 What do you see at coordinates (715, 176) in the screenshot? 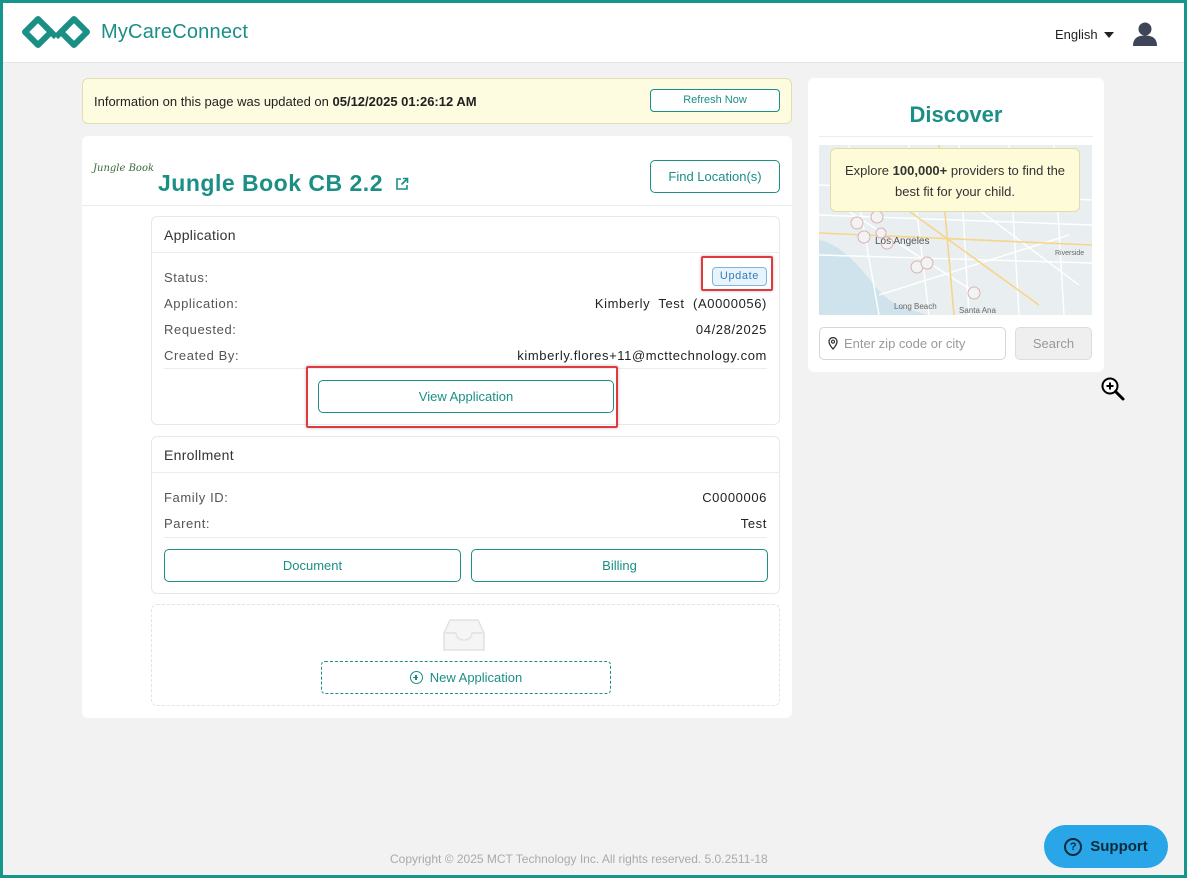
I see `find-locations-button: Find Location(s)` at bounding box center [715, 176].